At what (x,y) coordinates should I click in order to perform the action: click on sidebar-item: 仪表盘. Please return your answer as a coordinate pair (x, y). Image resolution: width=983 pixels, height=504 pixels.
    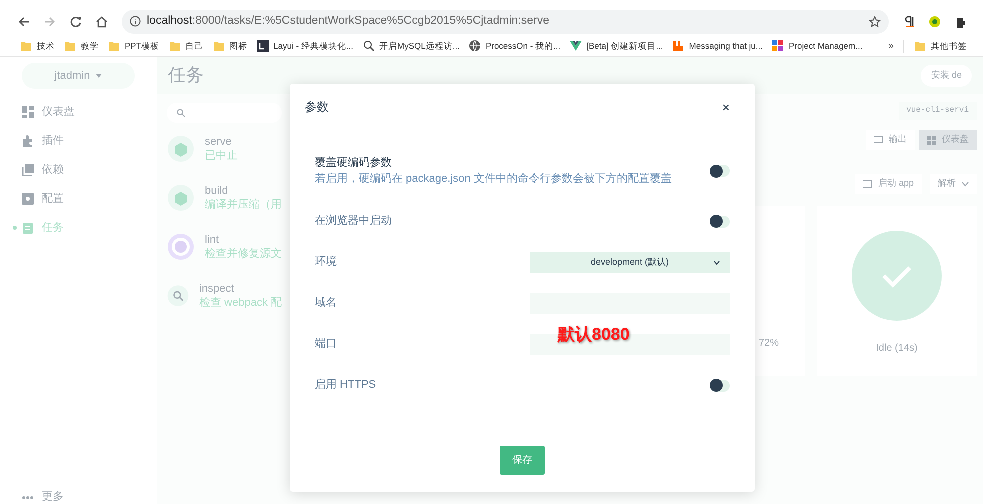
    Looking at the image, I should click on (78, 112).